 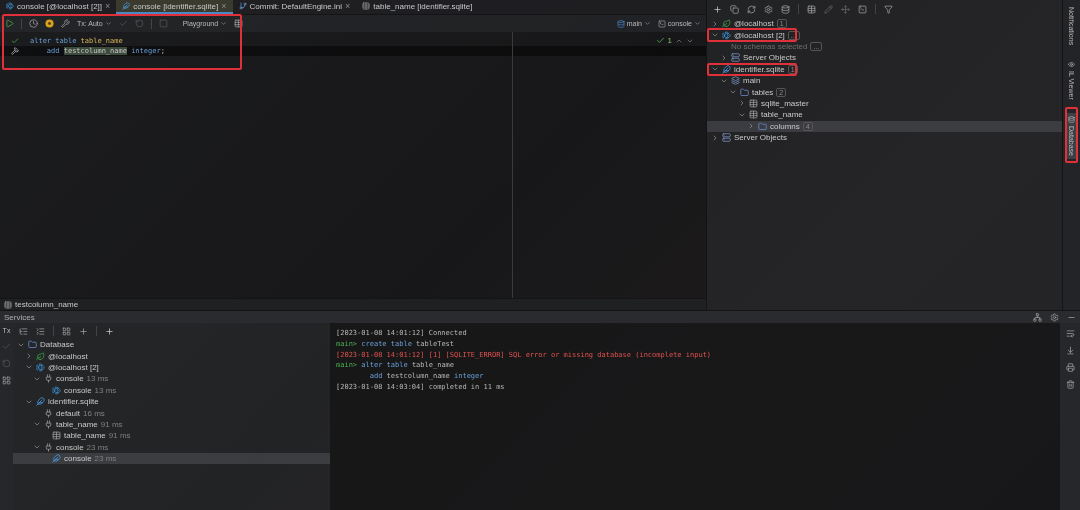 I want to click on jump-icon, so click(x=845, y=9).